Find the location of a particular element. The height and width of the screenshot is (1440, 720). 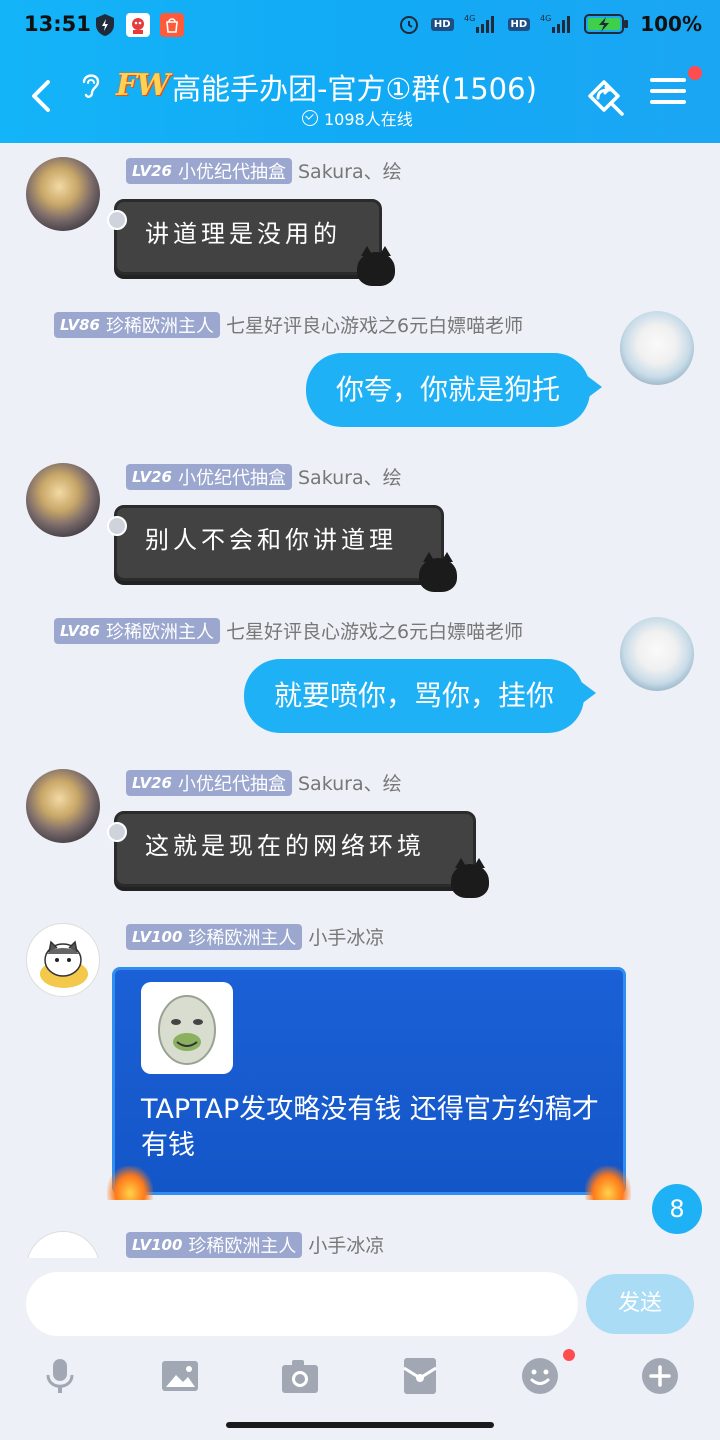

home-indicator is located at coordinates (360, 1425).